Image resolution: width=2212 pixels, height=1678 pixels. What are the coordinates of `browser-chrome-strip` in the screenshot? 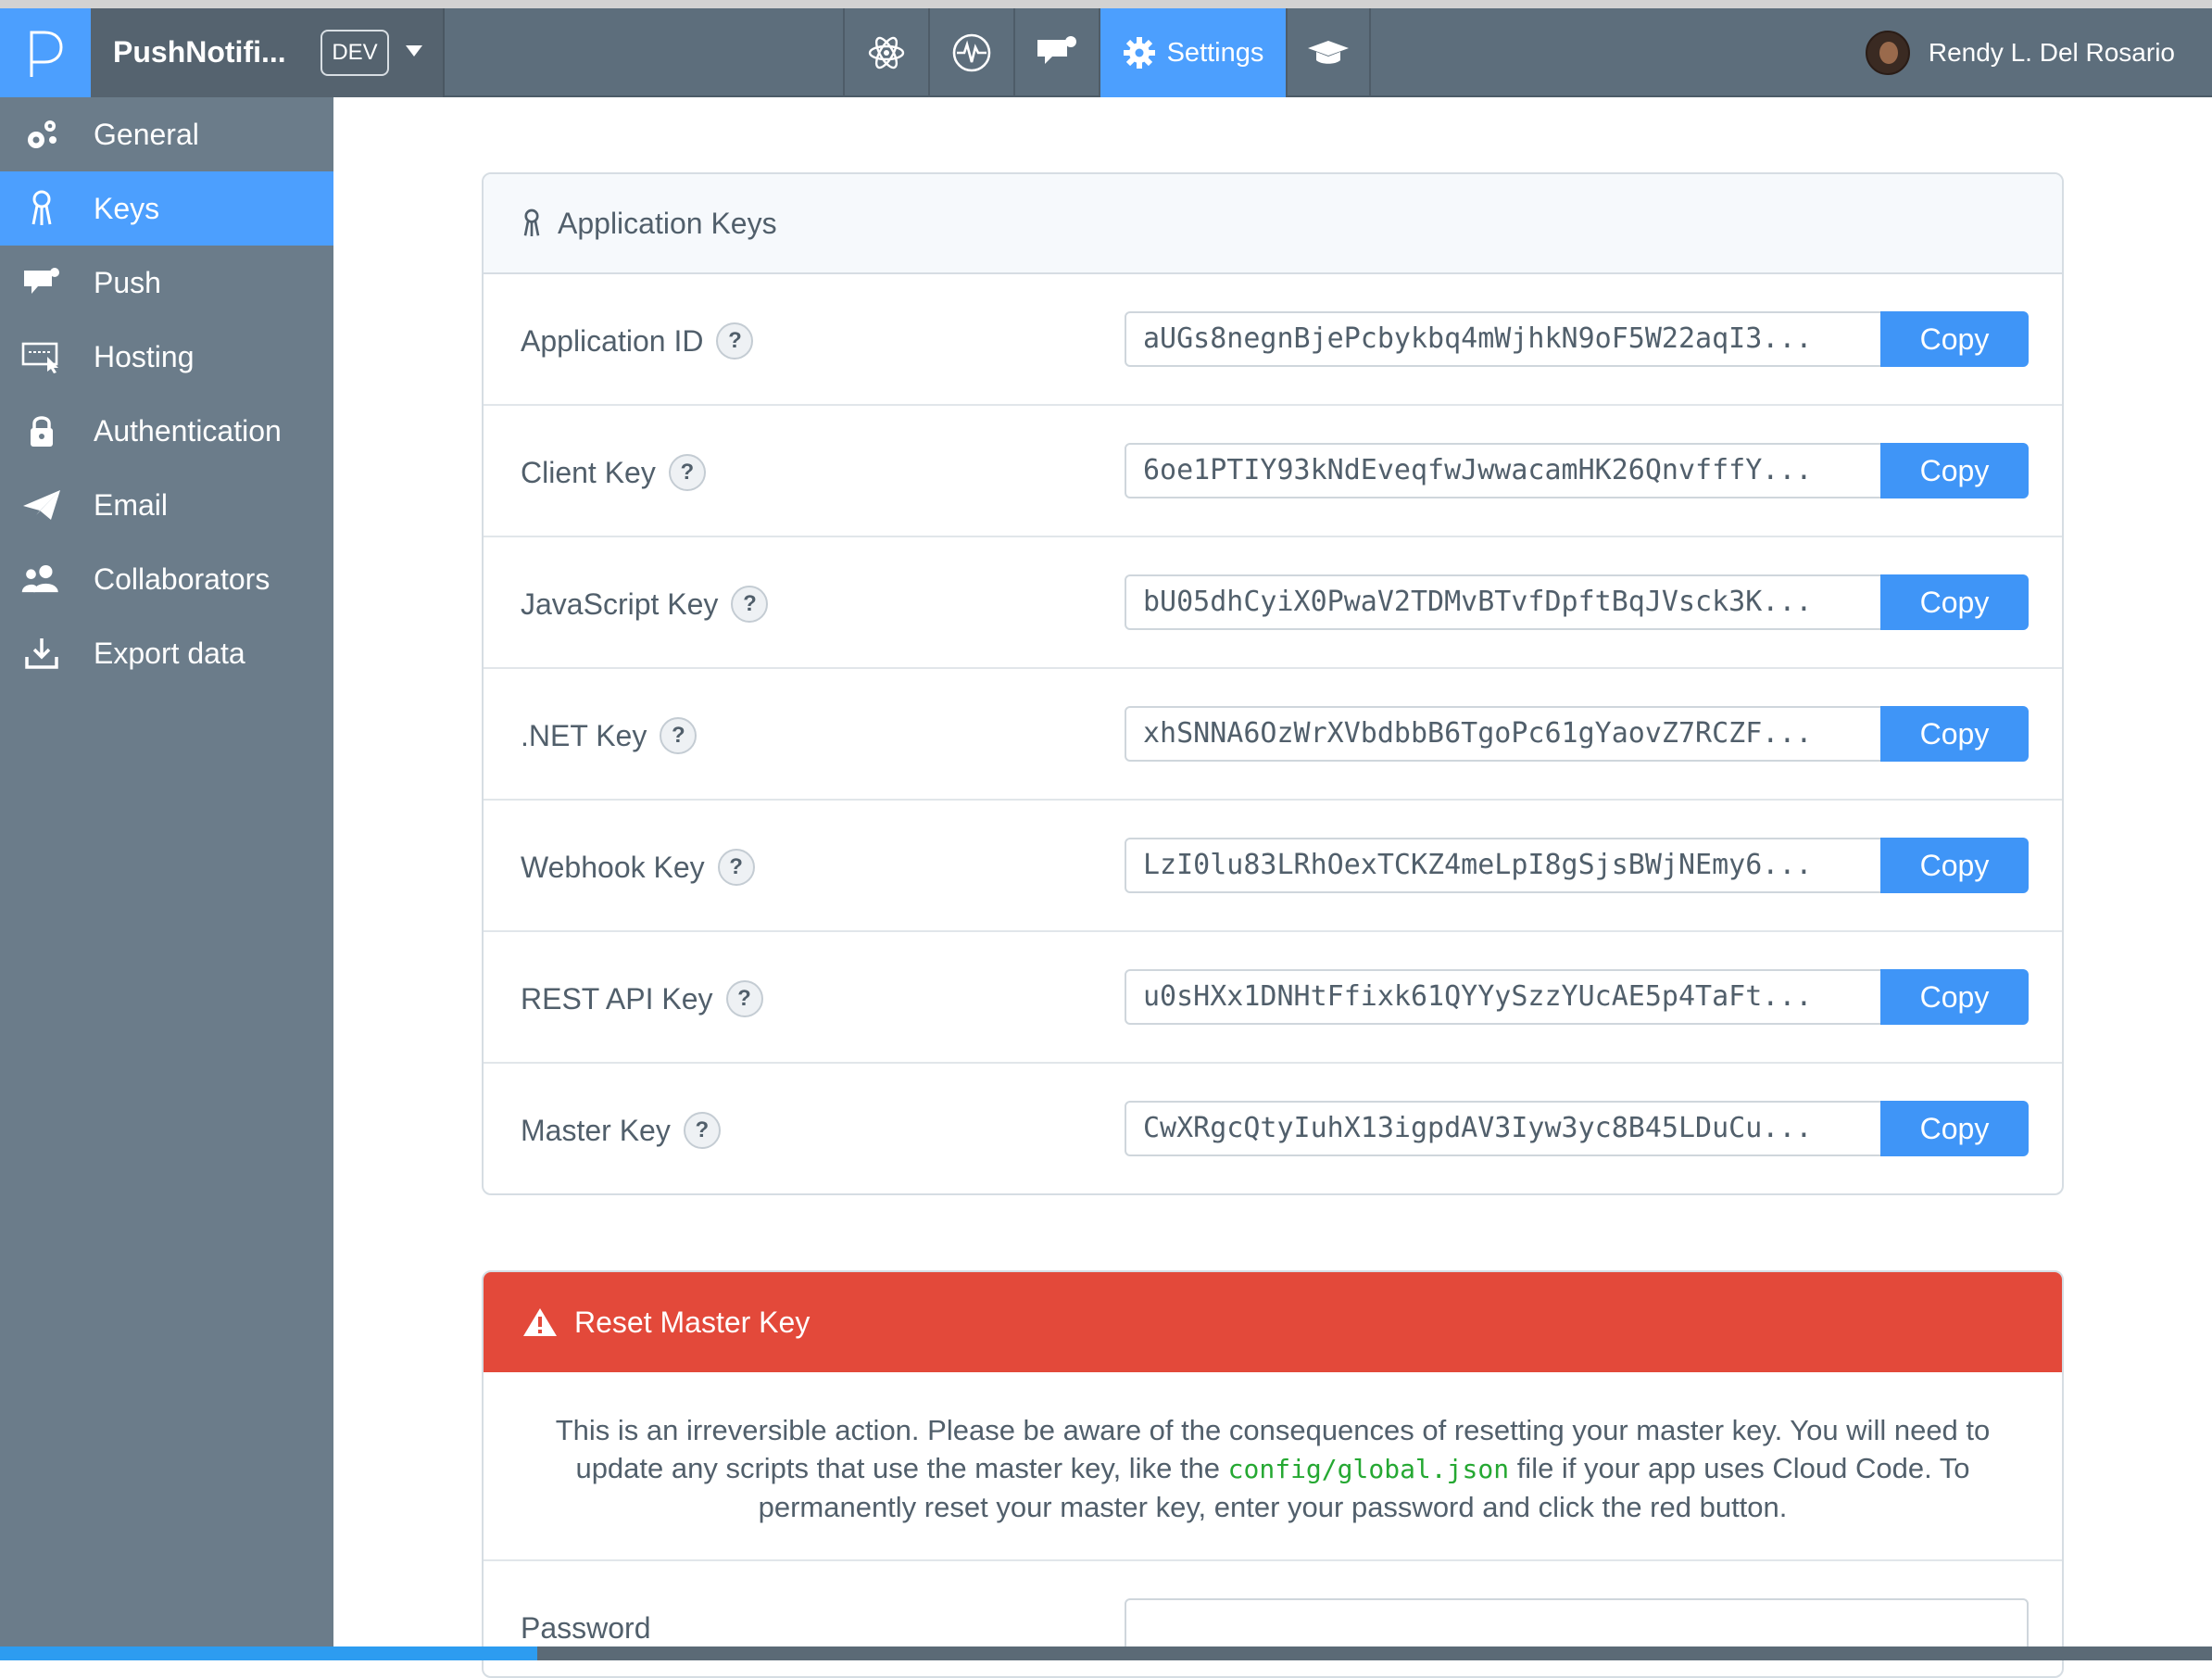 It's located at (1106, 4).